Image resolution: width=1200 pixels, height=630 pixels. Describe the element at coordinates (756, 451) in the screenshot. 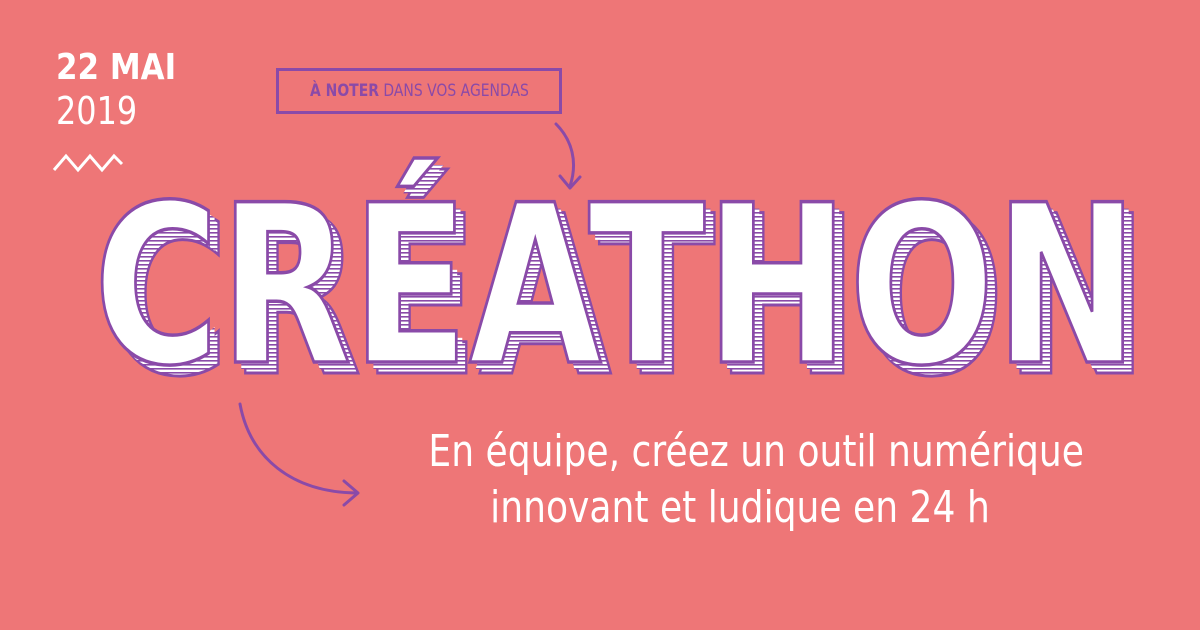

I see `tagline-line-1: En équipe, créez un outil numérique` at that location.